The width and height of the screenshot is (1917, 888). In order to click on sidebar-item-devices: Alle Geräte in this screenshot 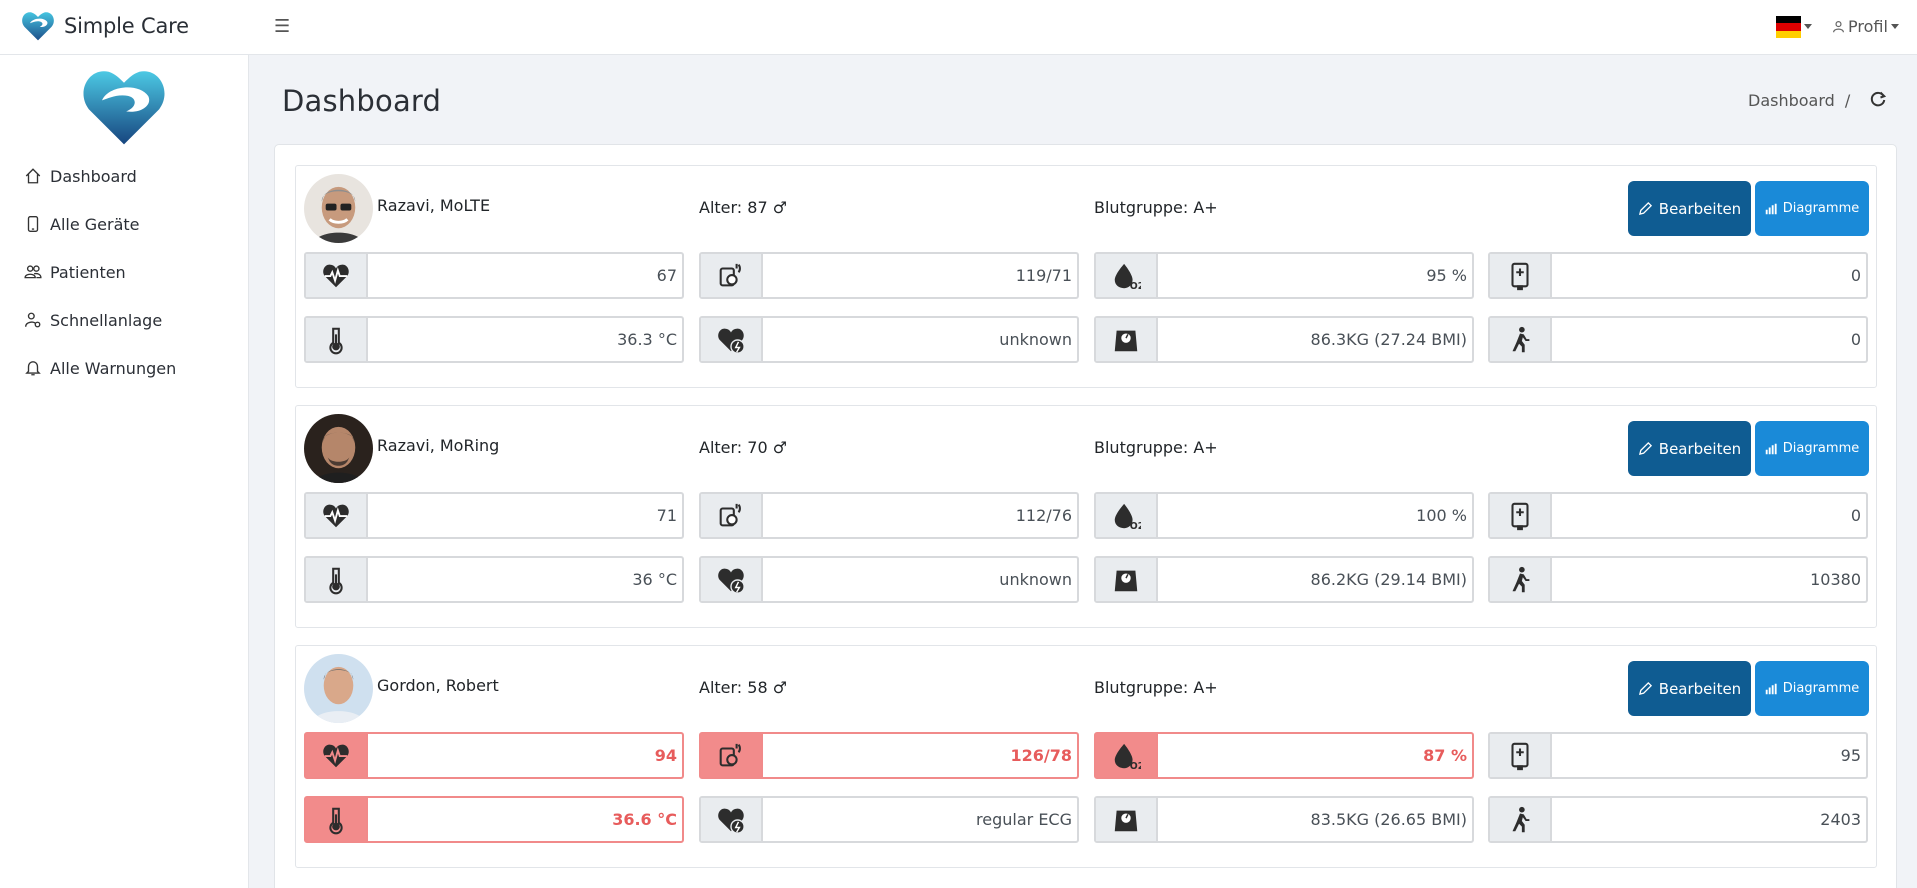, I will do `click(100, 224)`.